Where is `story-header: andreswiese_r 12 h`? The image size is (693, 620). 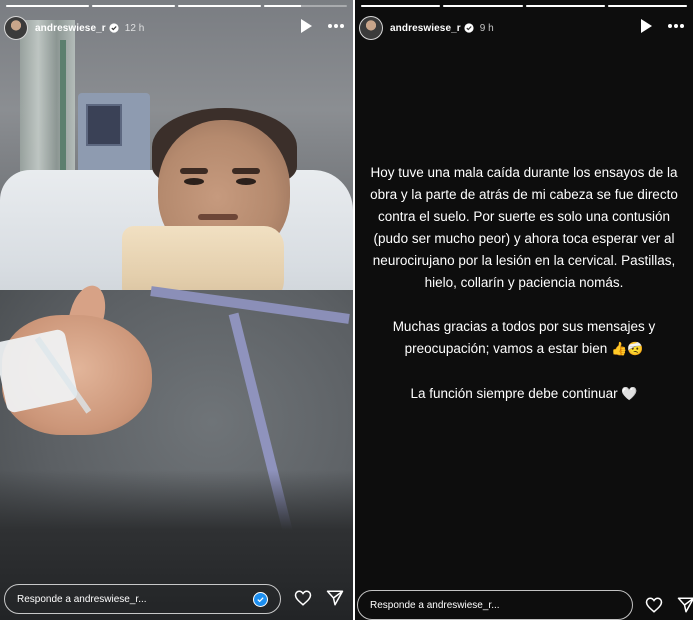
story-header: andreswiese_r 12 h is located at coordinates (176, 28).